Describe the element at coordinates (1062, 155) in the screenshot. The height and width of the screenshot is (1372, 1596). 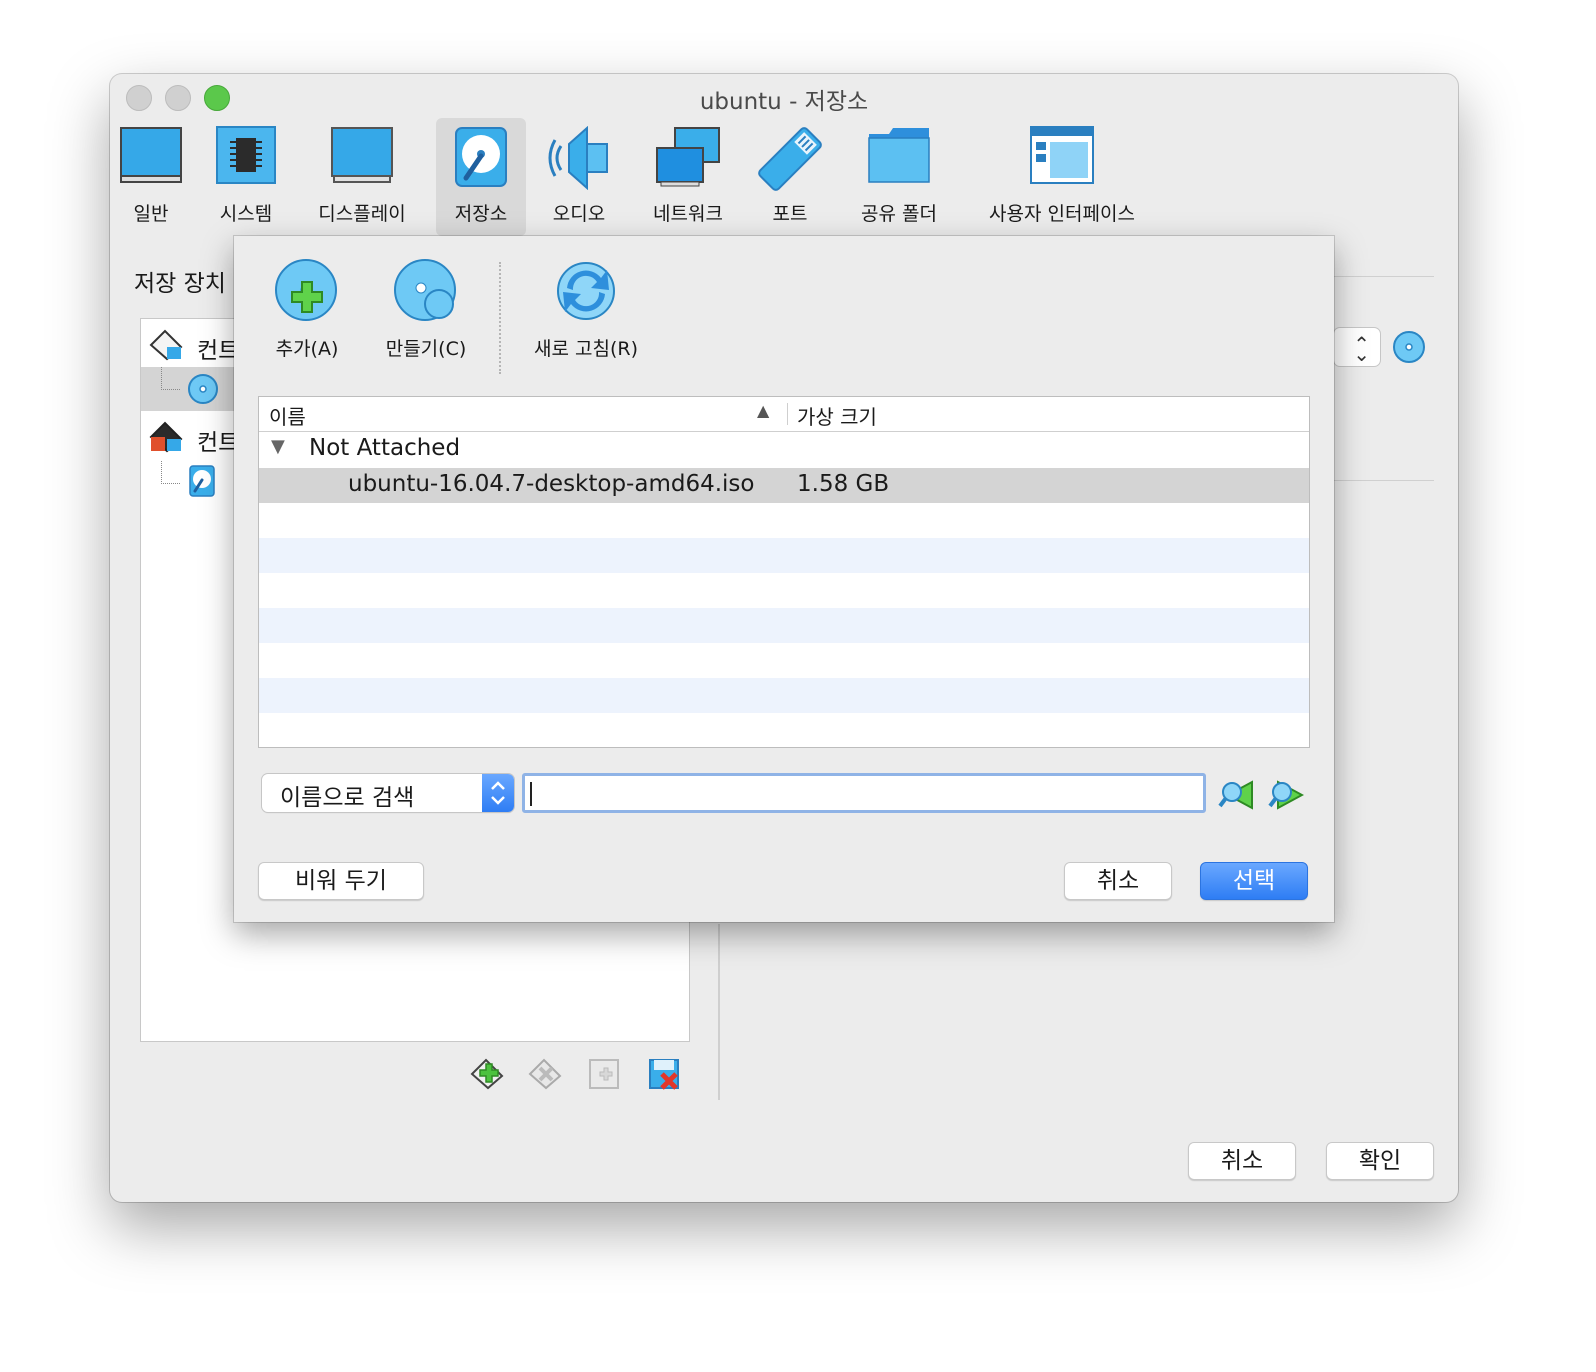
I see `ui-window-icon` at that location.